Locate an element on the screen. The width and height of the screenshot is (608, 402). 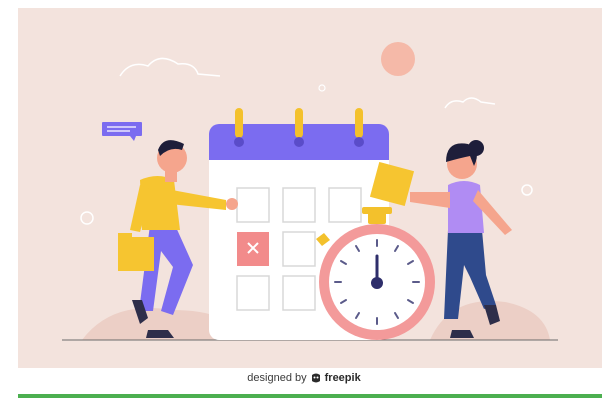
cloud-left is located at coordinates (170, 67).